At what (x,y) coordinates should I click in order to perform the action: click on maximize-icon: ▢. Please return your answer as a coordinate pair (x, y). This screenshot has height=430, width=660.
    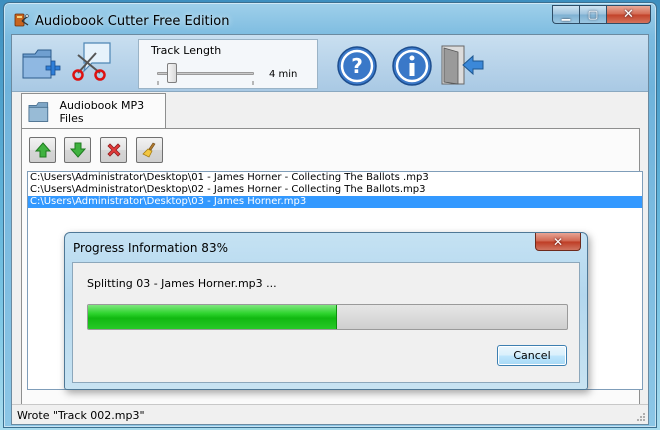
    Looking at the image, I should click on (593, 14).